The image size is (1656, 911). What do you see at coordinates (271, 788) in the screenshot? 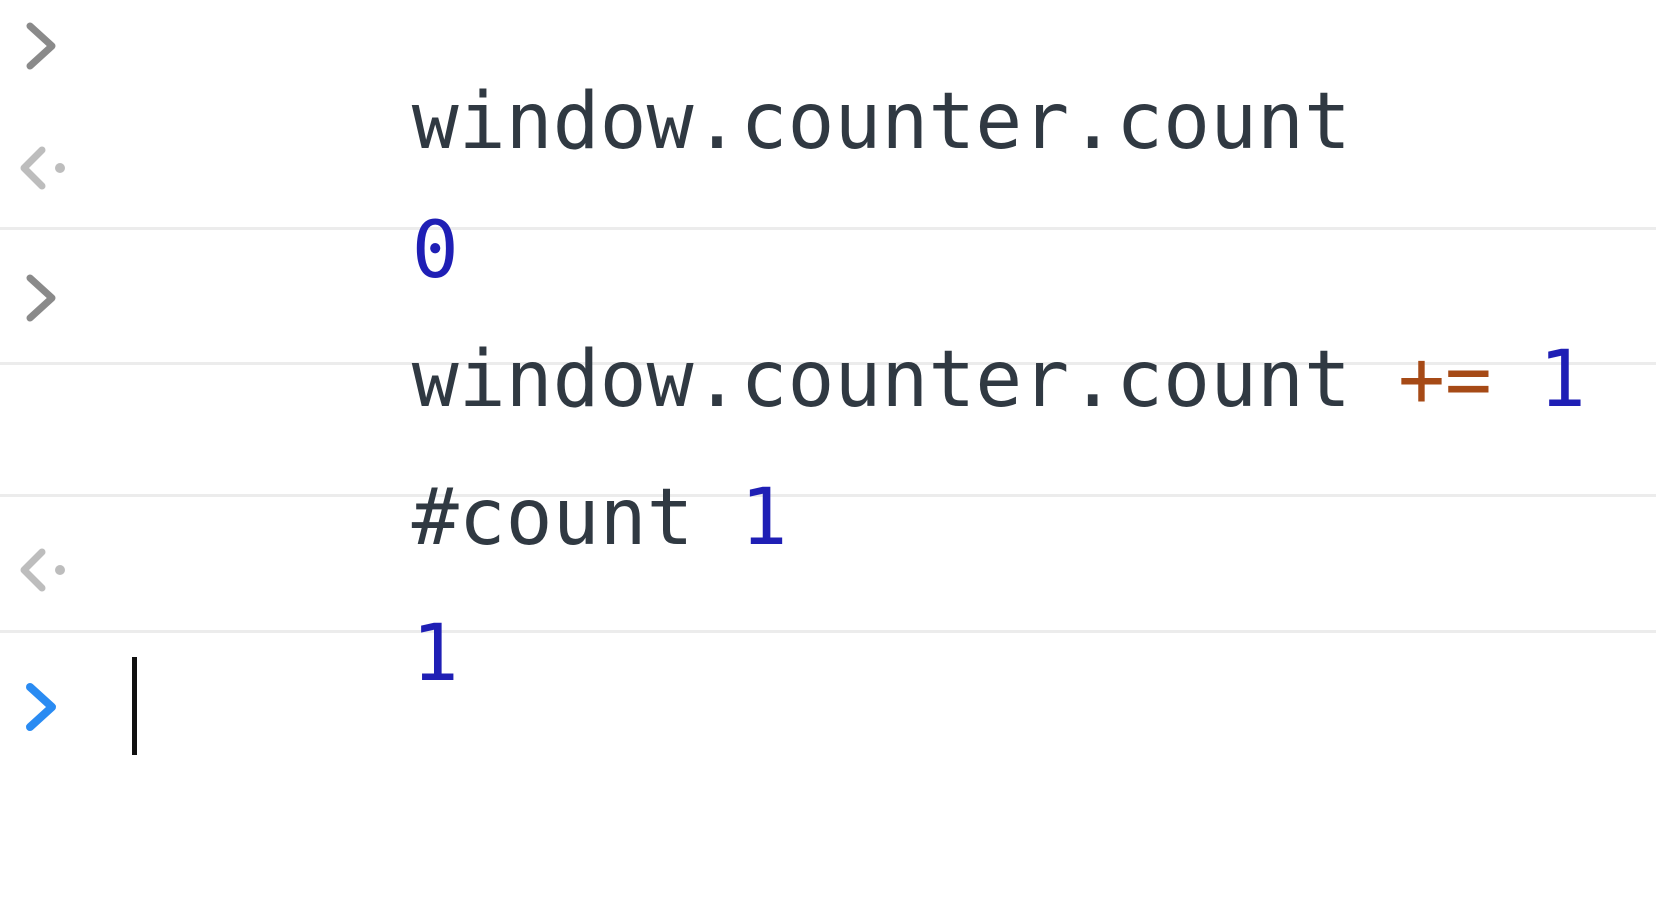
I see `console-prompt-input` at bounding box center [271, 788].